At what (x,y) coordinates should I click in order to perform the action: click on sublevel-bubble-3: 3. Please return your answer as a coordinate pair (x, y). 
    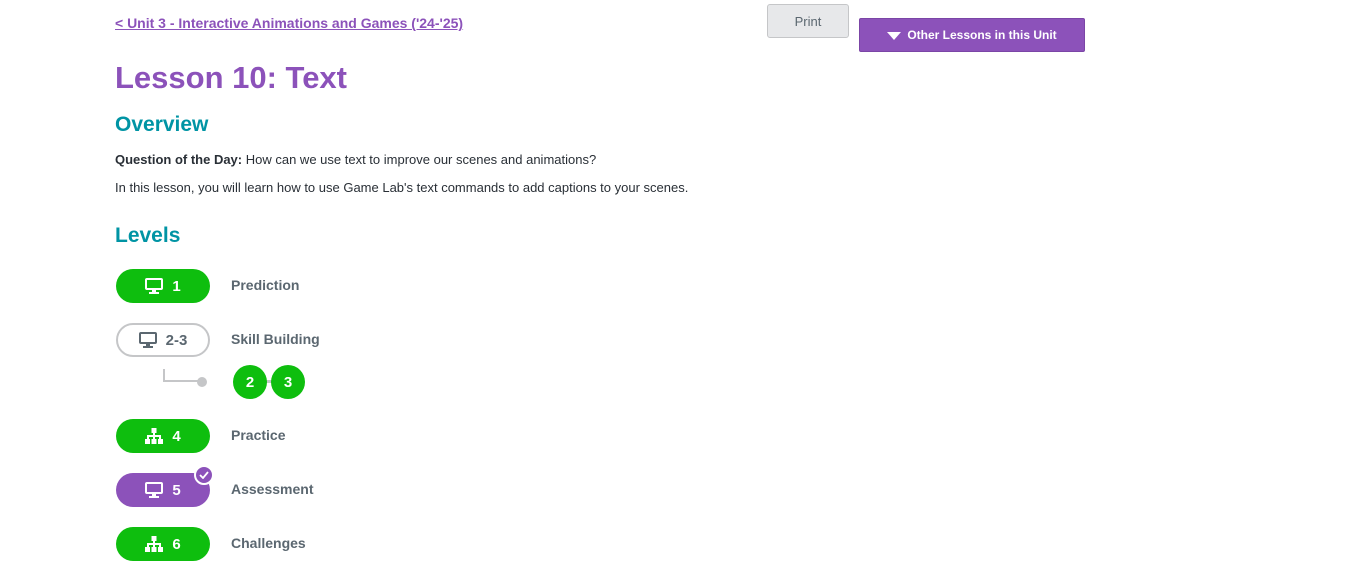
    Looking at the image, I should click on (288, 382).